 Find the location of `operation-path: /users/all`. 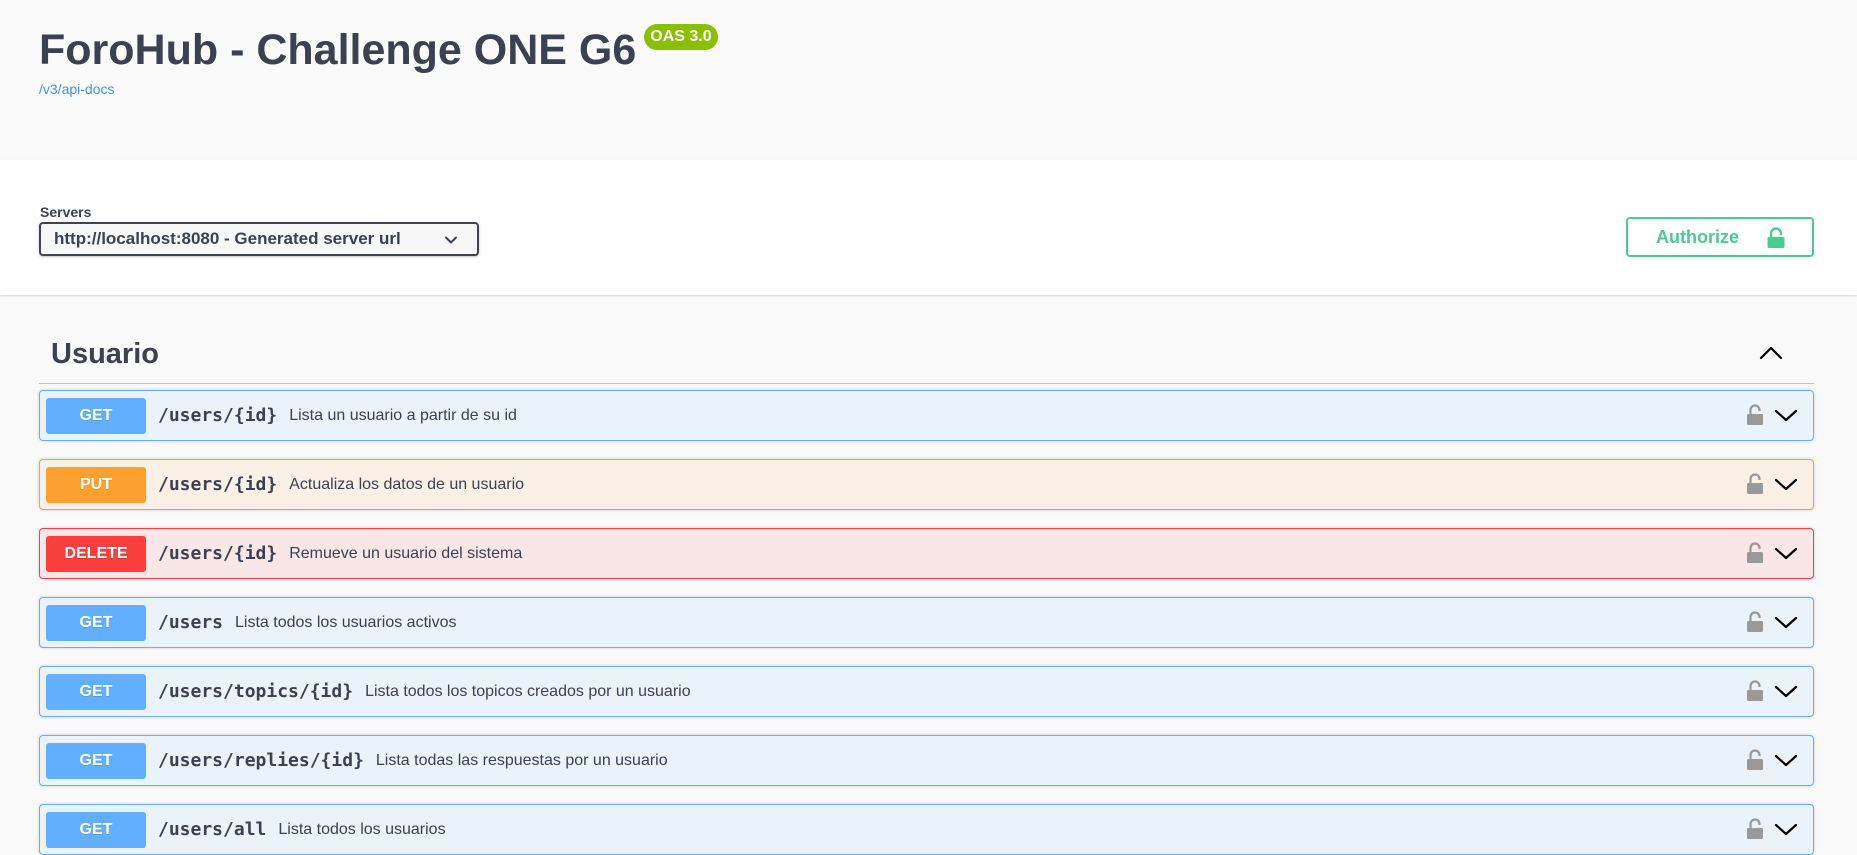

operation-path: /users/all is located at coordinates (212, 829).